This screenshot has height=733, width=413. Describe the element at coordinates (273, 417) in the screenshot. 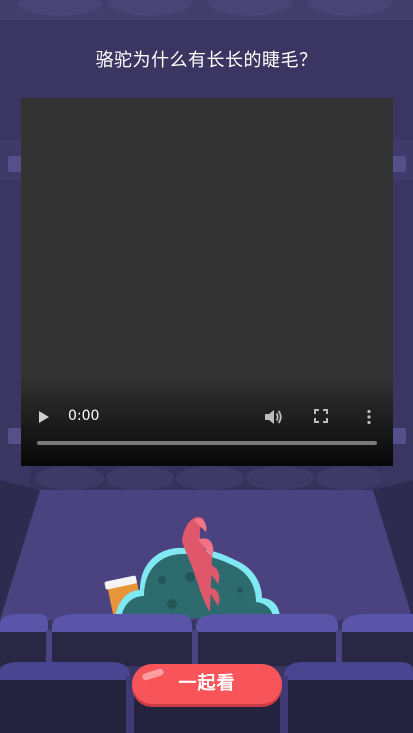

I see `volume-icon` at that location.